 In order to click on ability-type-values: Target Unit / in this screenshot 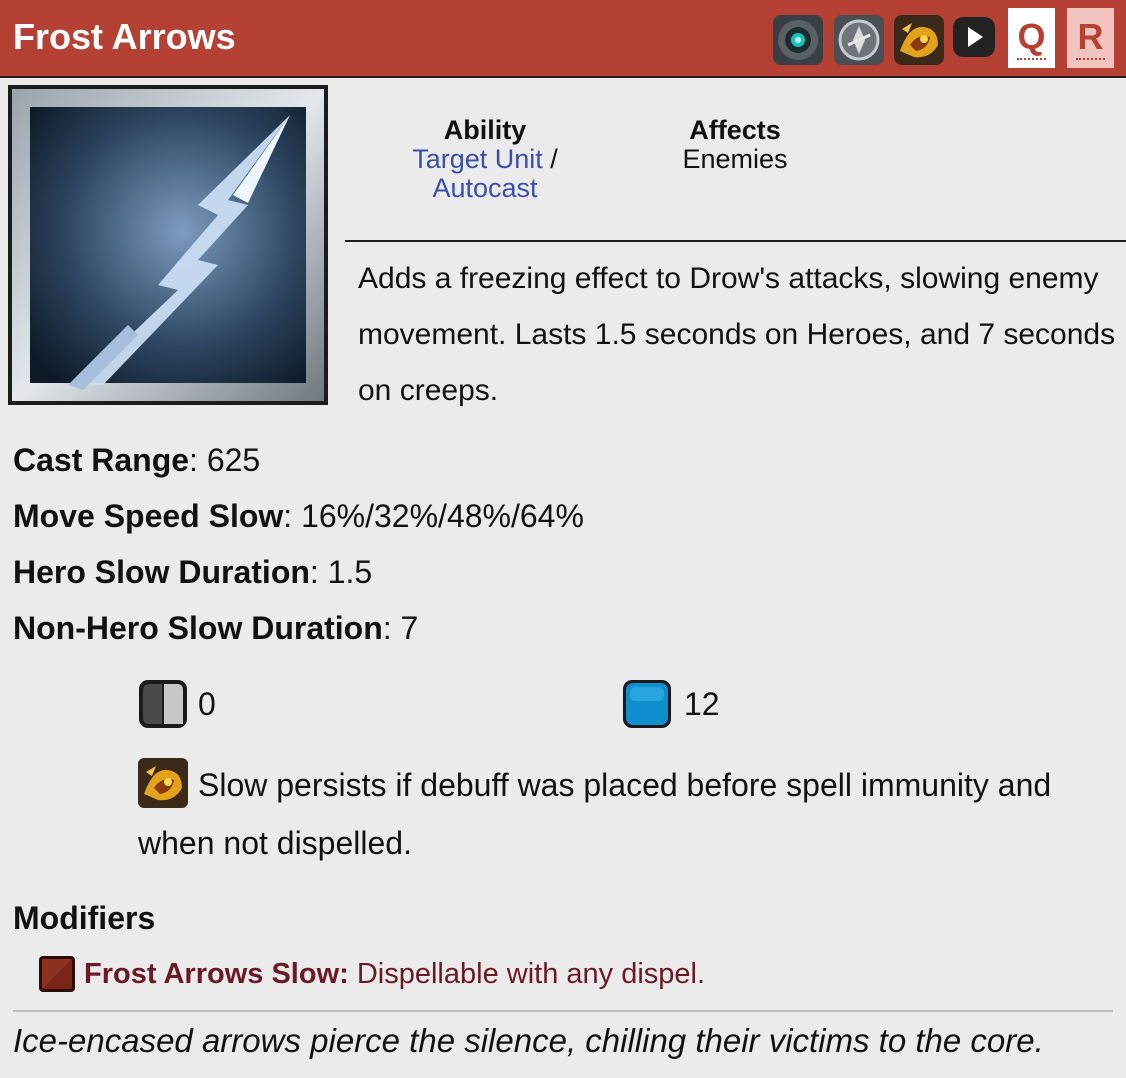, I will do `click(485, 159)`.